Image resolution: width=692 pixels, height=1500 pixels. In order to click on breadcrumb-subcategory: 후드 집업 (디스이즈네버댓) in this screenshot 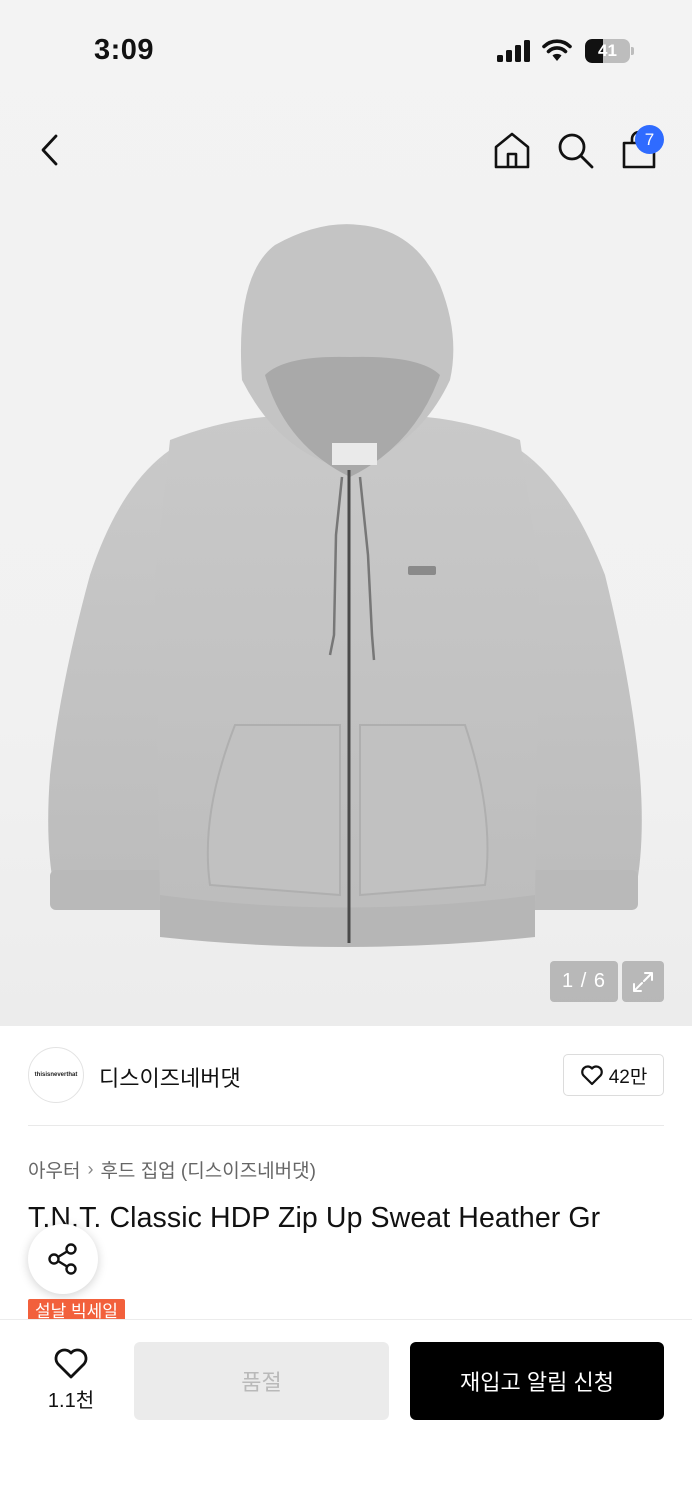, I will do `click(208, 1169)`.